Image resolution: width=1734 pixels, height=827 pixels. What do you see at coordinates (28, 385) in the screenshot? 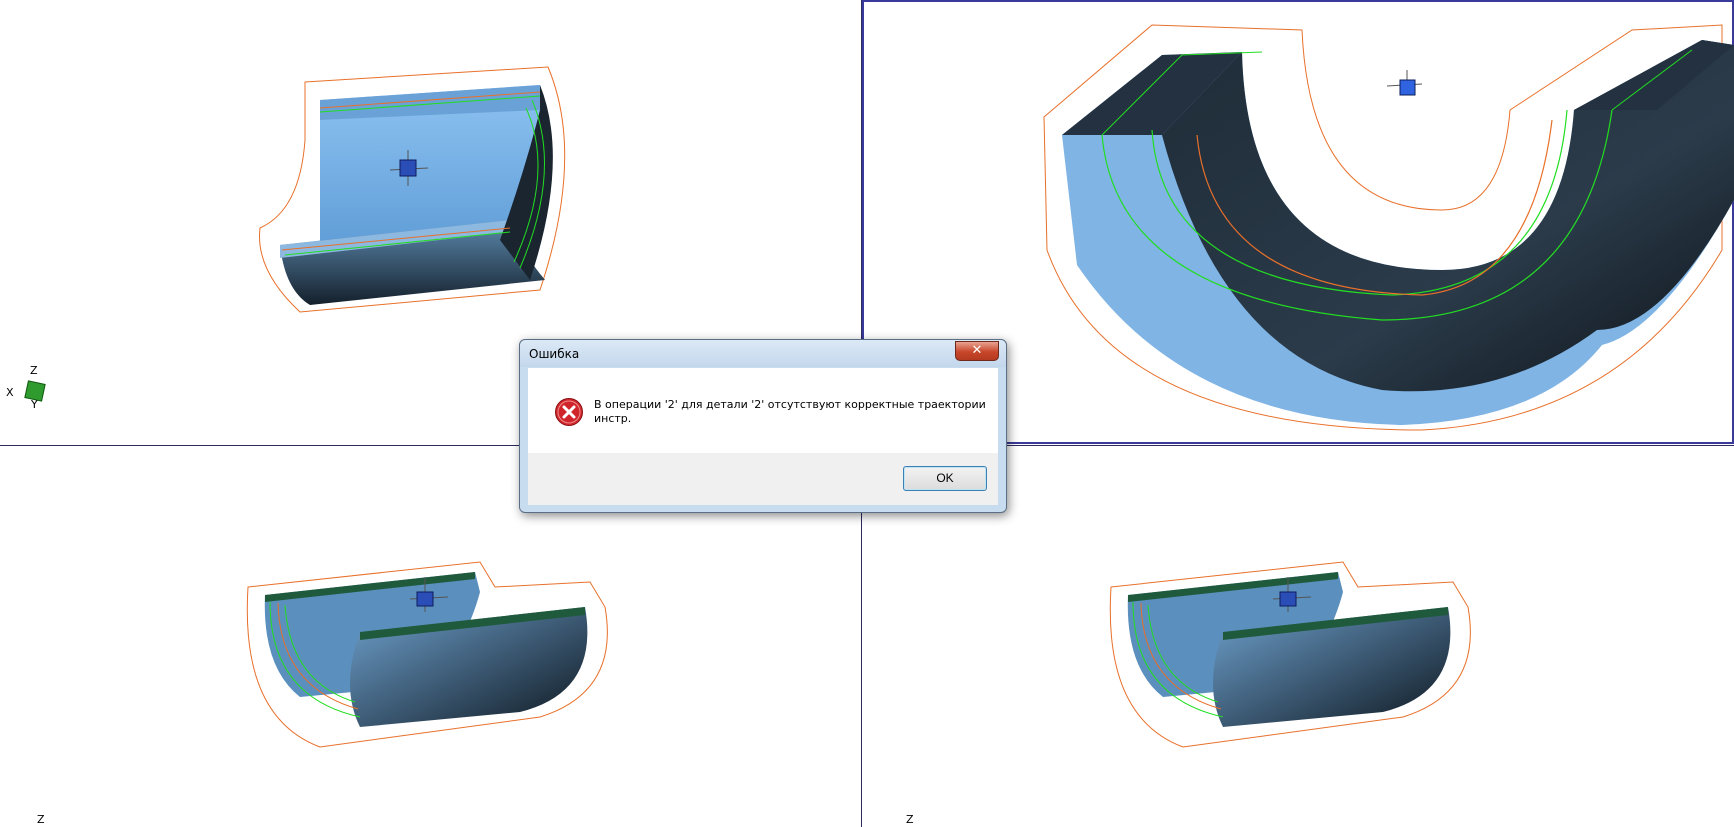
I see `axis-triad-icon: Z X Y` at bounding box center [28, 385].